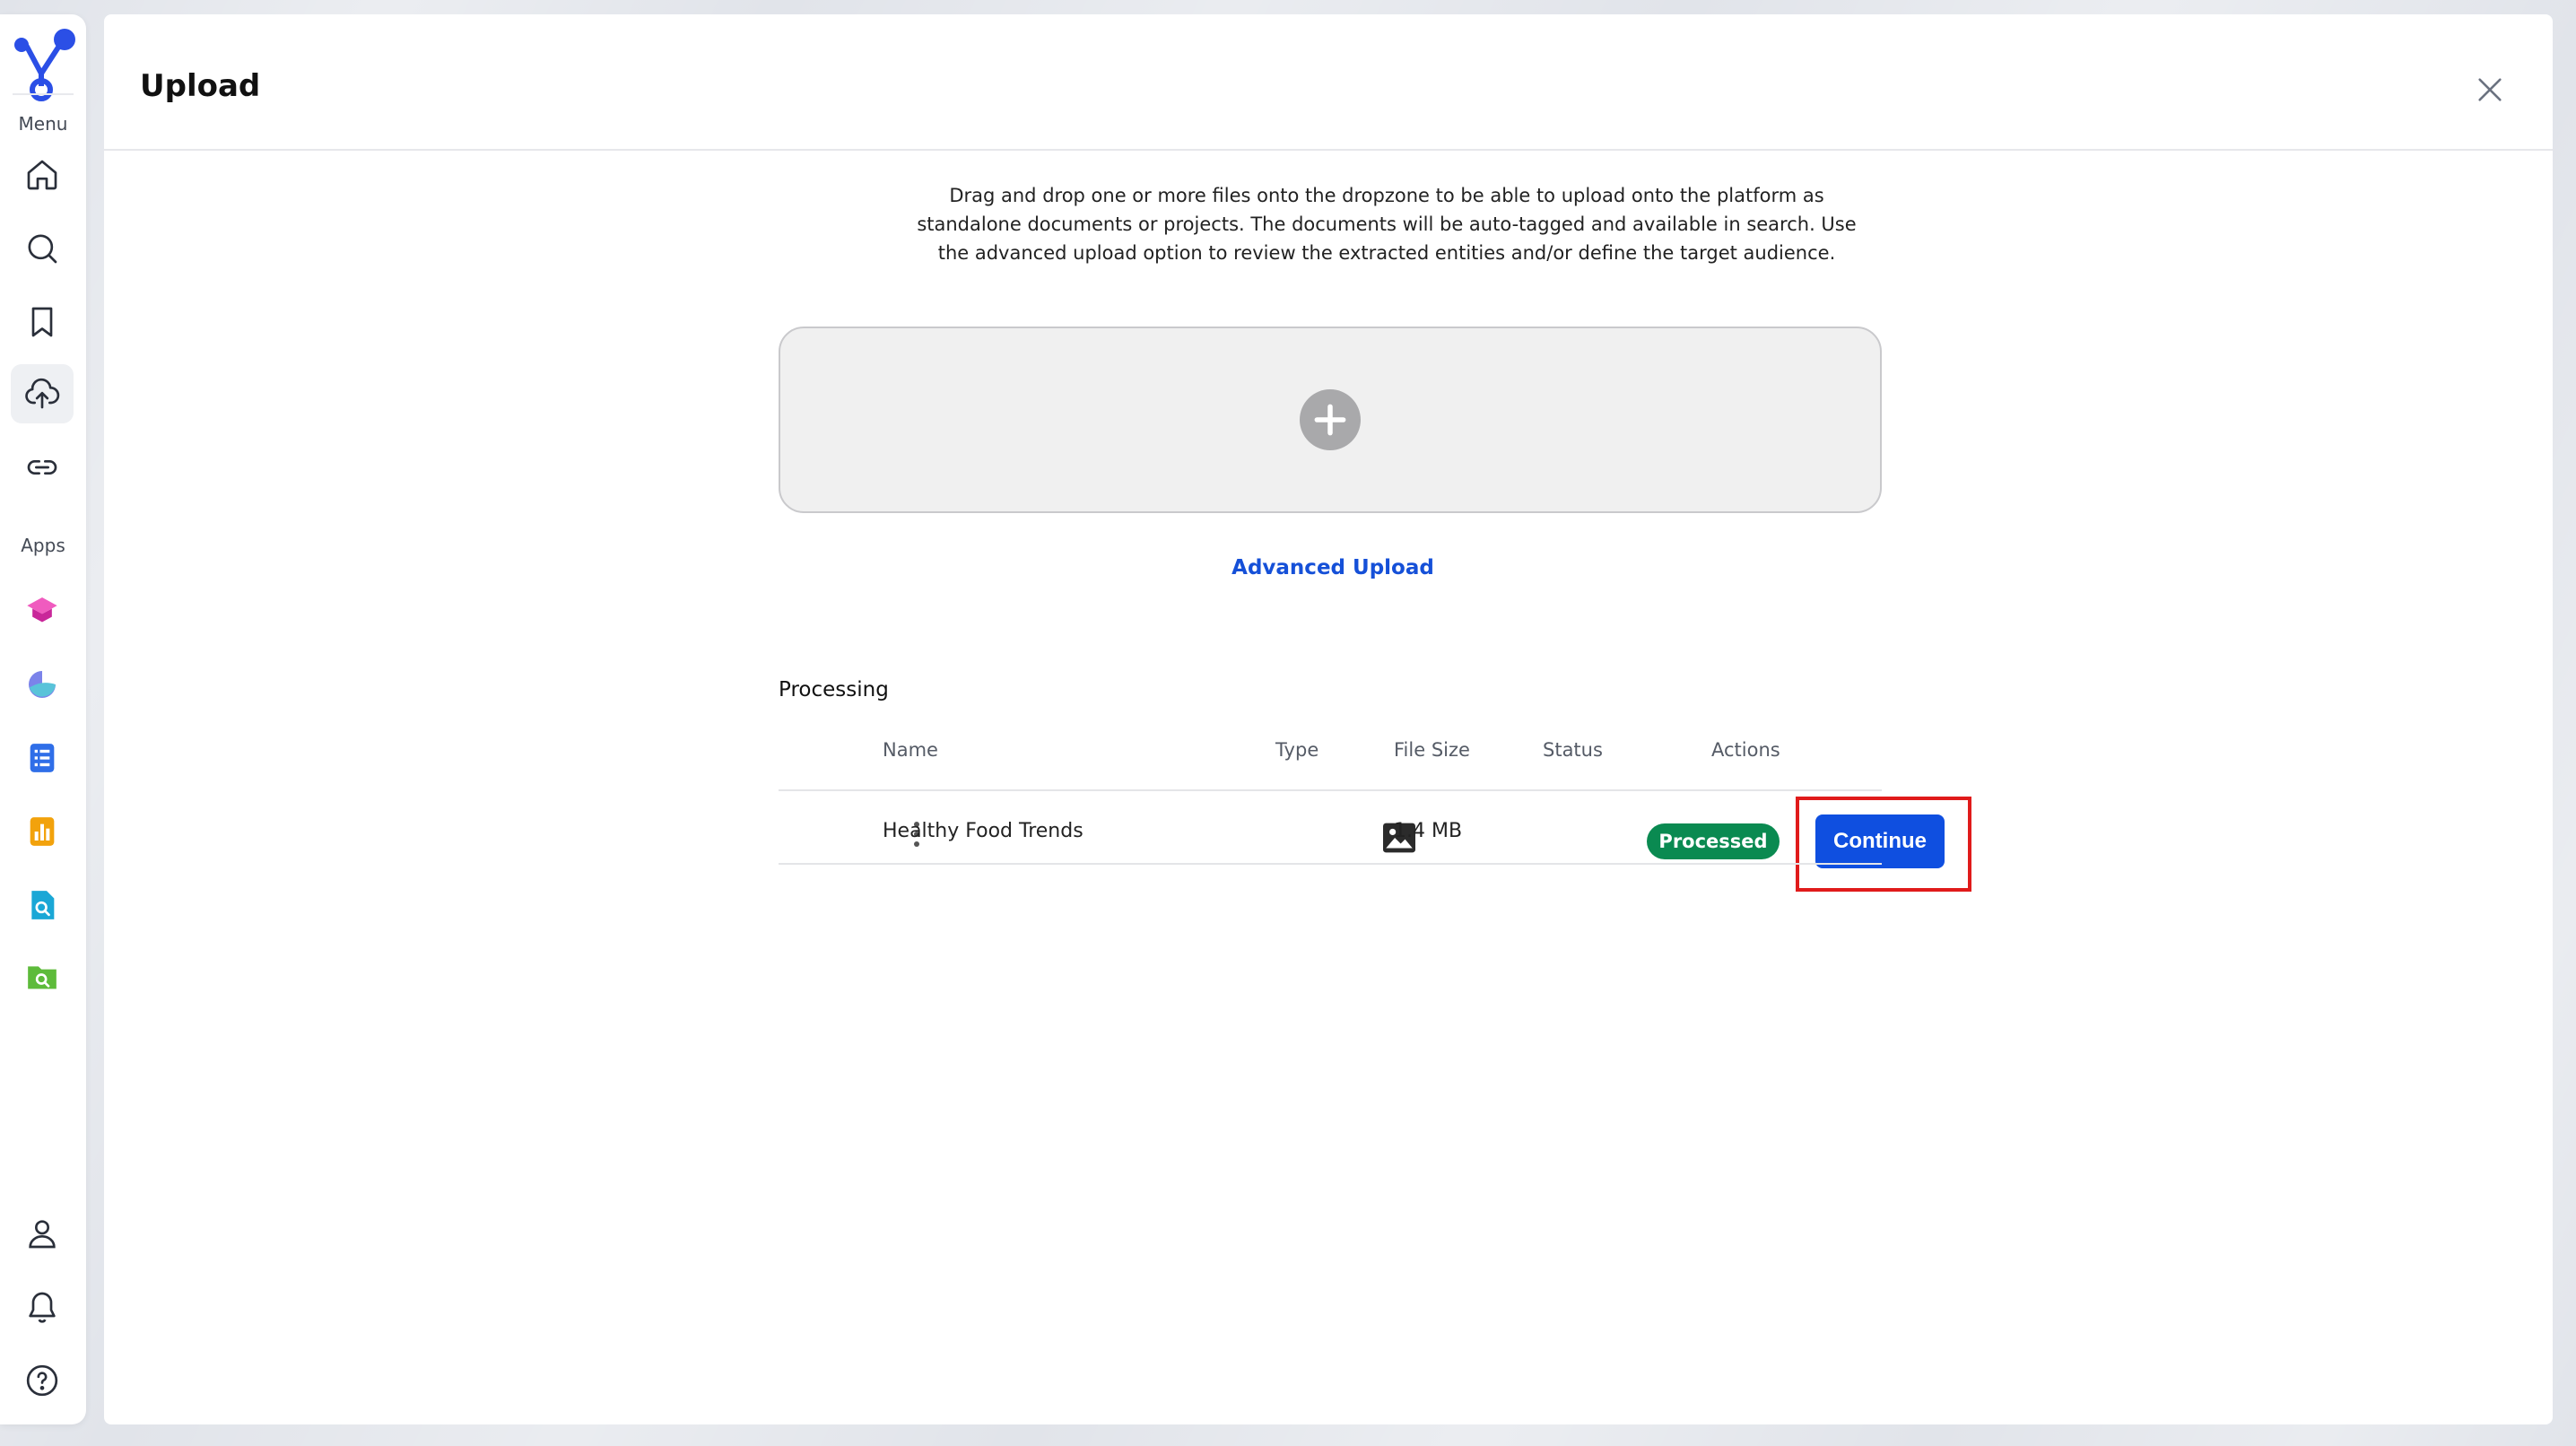 Image resolution: width=2576 pixels, height=1446 pixels. I want to click on link-icon, so click(42, 467).